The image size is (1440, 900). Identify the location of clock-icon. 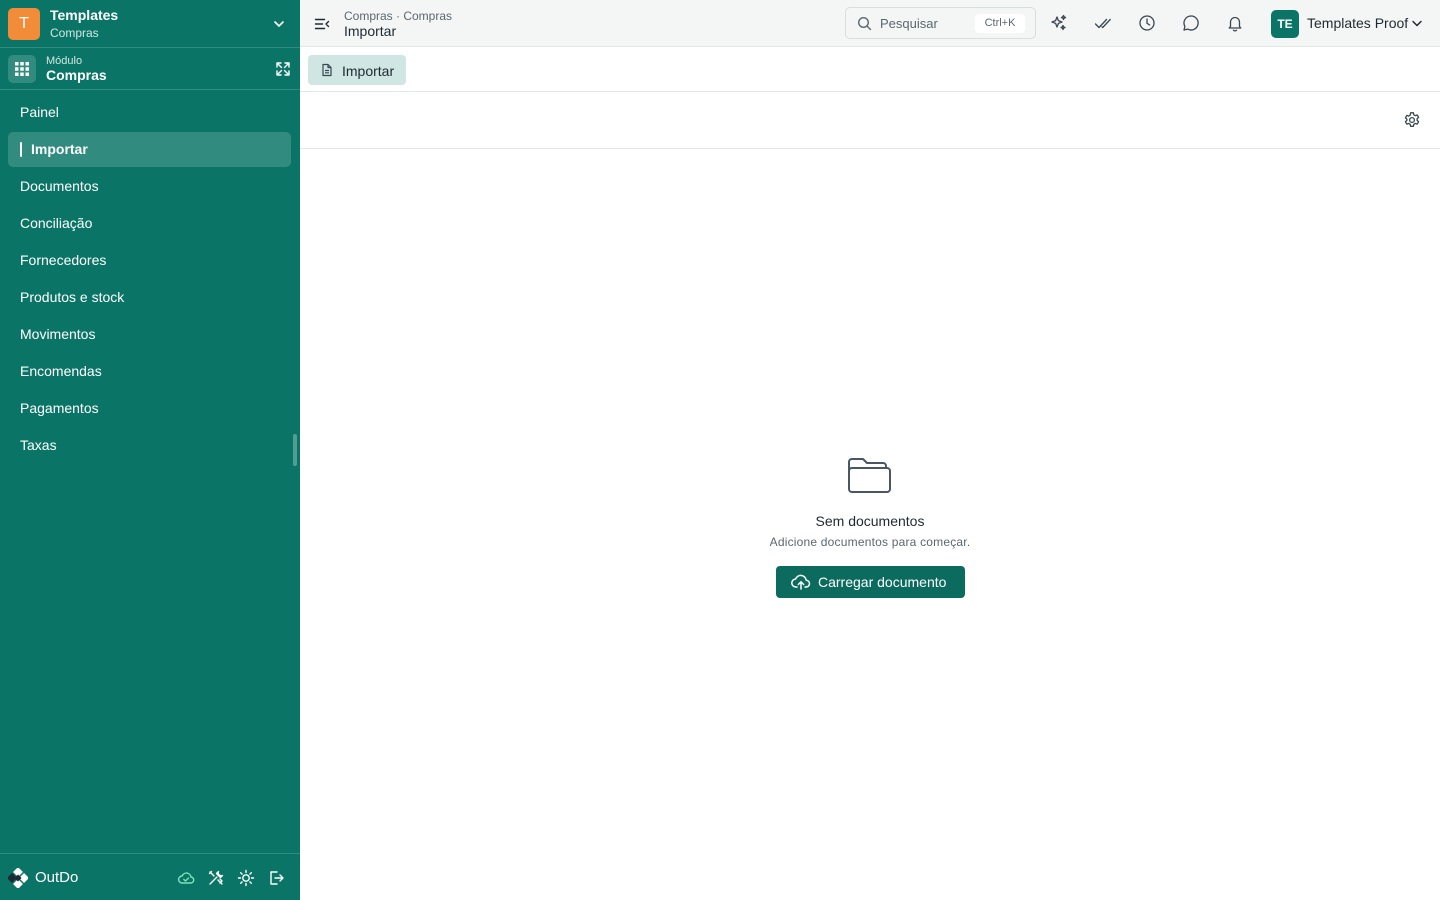
(1147, 23).